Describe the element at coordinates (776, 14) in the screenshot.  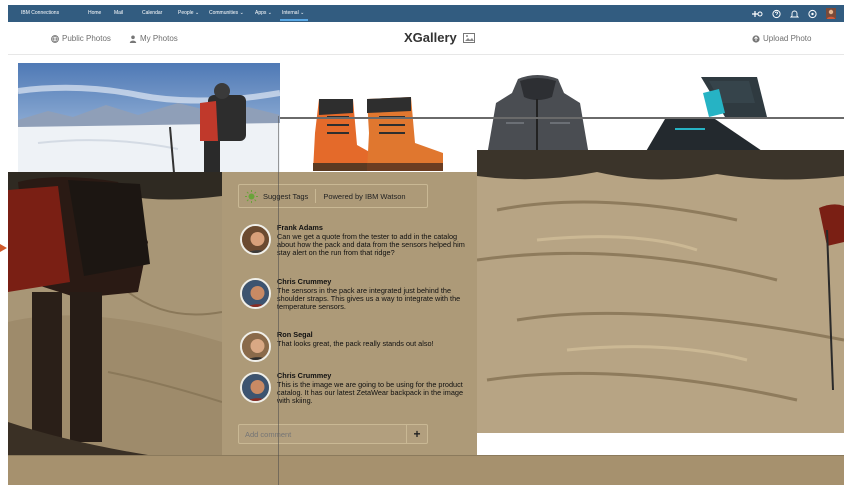
I see `help-icon` at that location.